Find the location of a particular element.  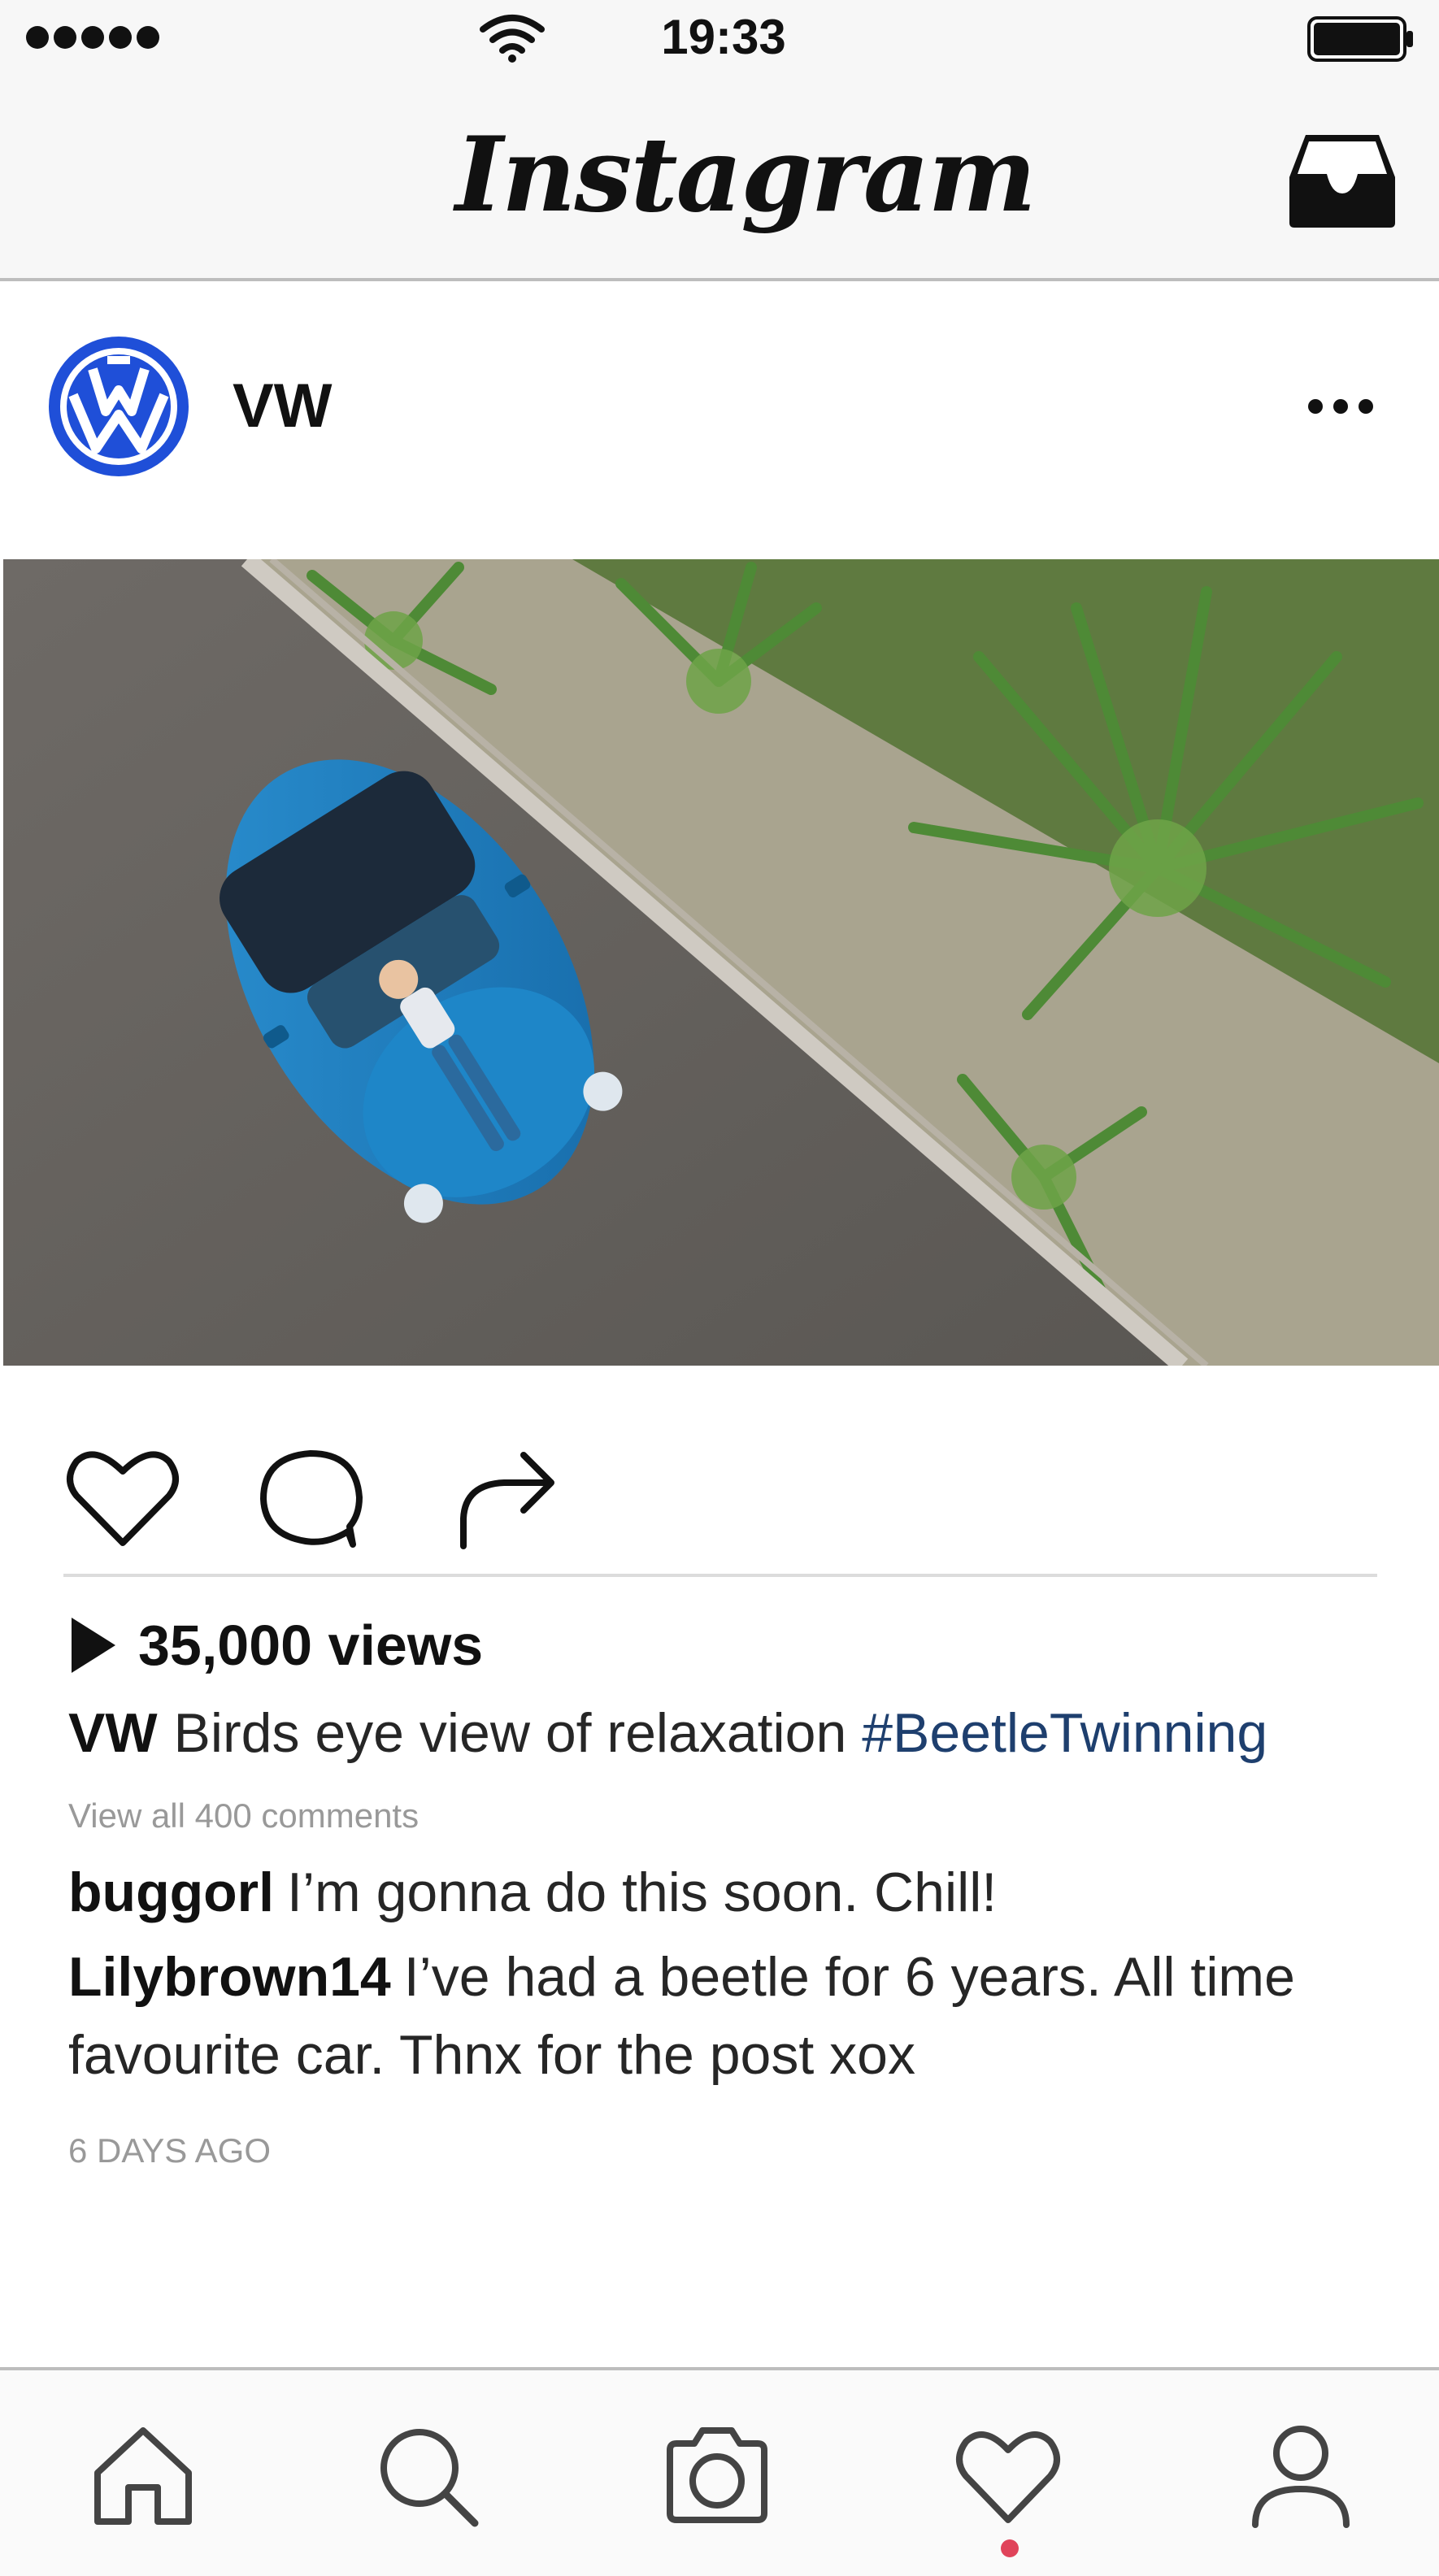

actions-divider is located at coordinates (720, 1575).